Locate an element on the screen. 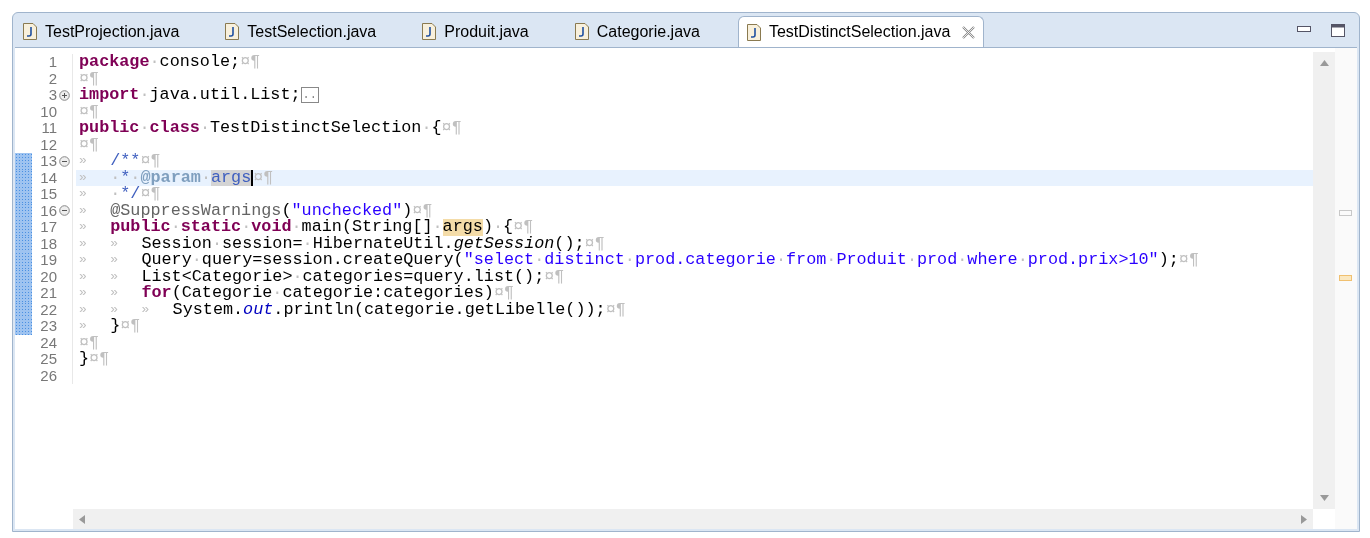 The width and height of the screenshot is (1370, 538). selected-text: args is located at coordinates (232, 177).